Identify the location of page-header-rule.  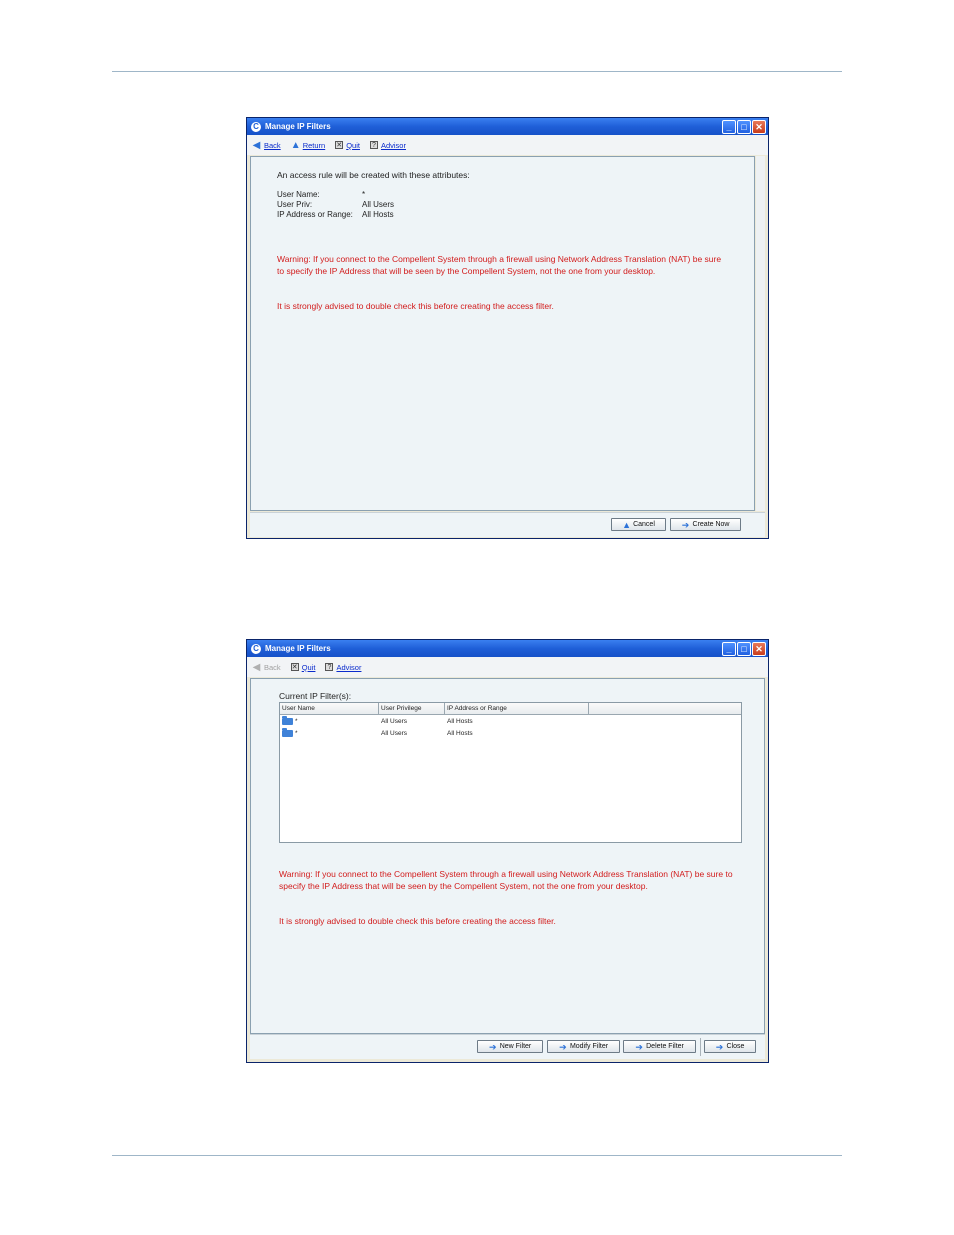
(477, 71).